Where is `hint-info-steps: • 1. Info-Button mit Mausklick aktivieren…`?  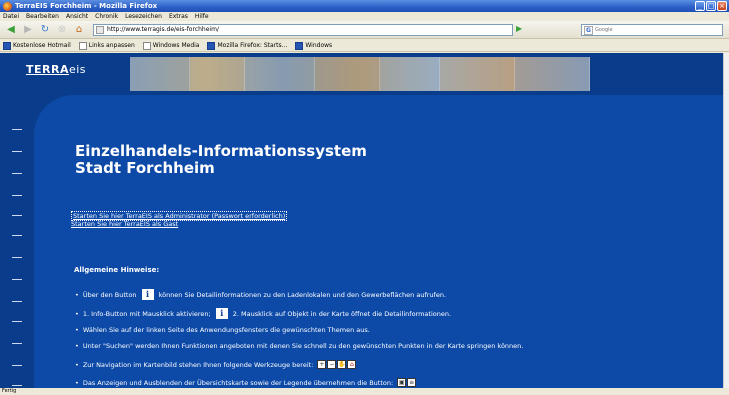
hint-info-steps: • 1. Info-Button mit Mausklick aktivieren… is located at coordinates (263, 313).